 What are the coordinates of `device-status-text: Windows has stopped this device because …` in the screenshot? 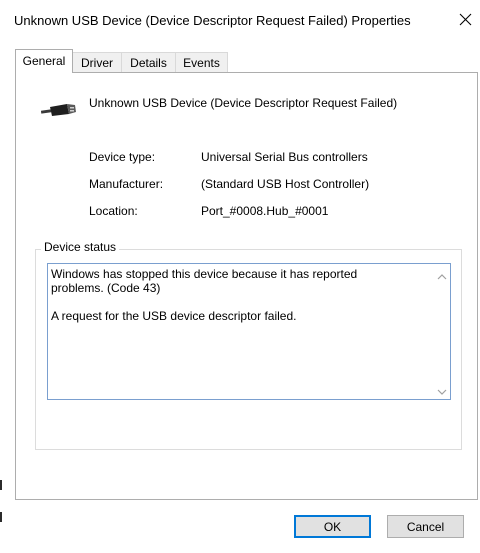 It's located at (204, 295).